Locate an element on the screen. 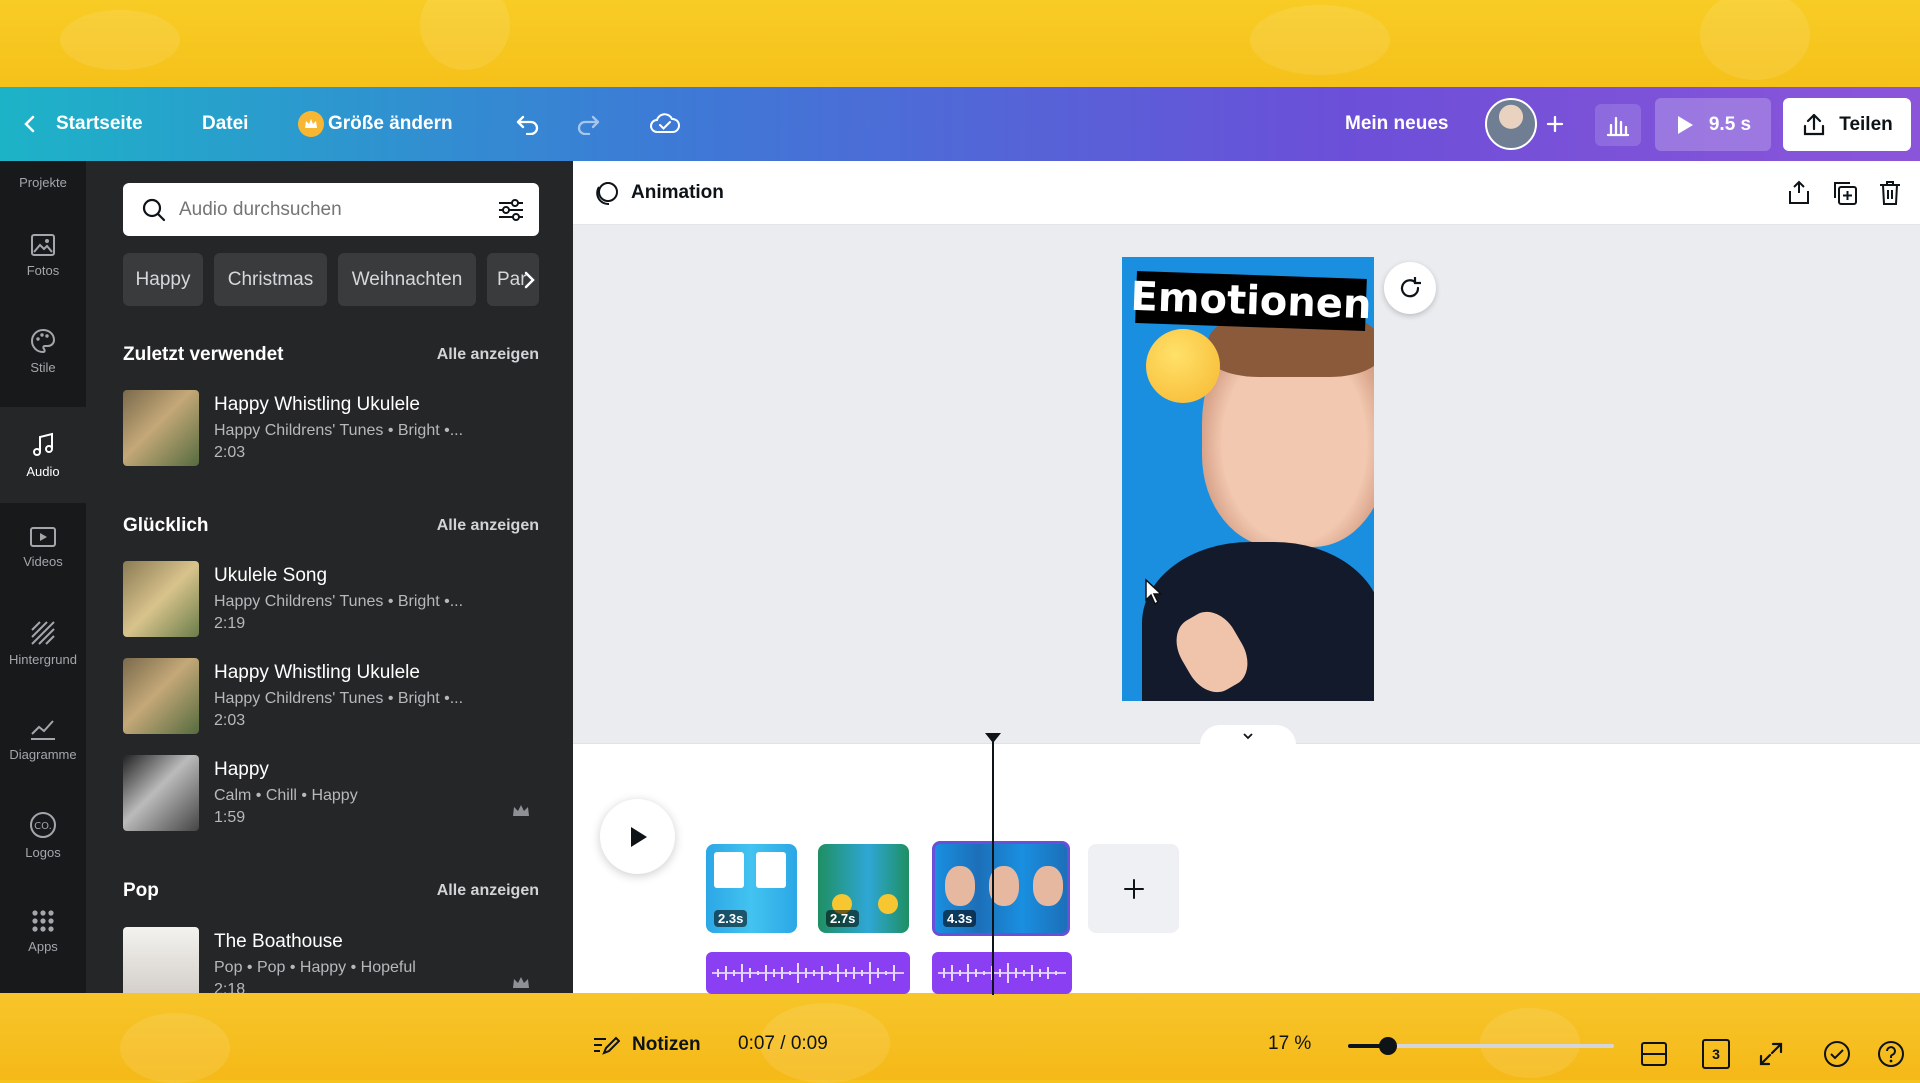 Image resolution: width=1920 pixels, height=1083 pixels. play-icon is located at coordinates (1685, 124).